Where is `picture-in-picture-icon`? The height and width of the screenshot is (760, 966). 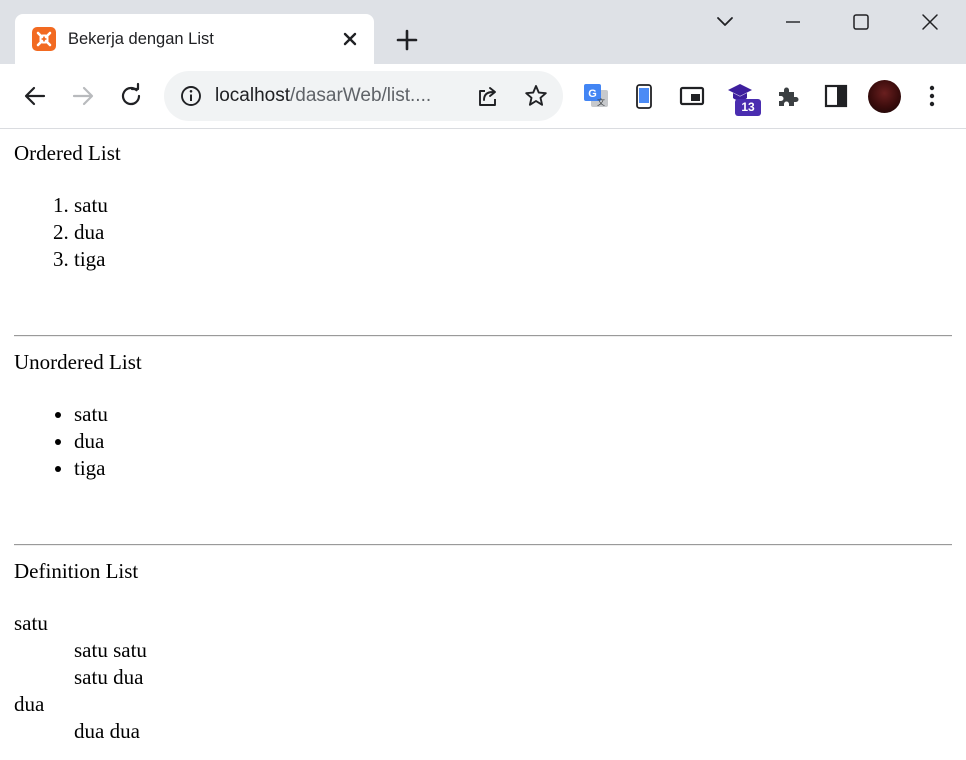 picture-in-picture-icon is located at coordinates (692, 96).